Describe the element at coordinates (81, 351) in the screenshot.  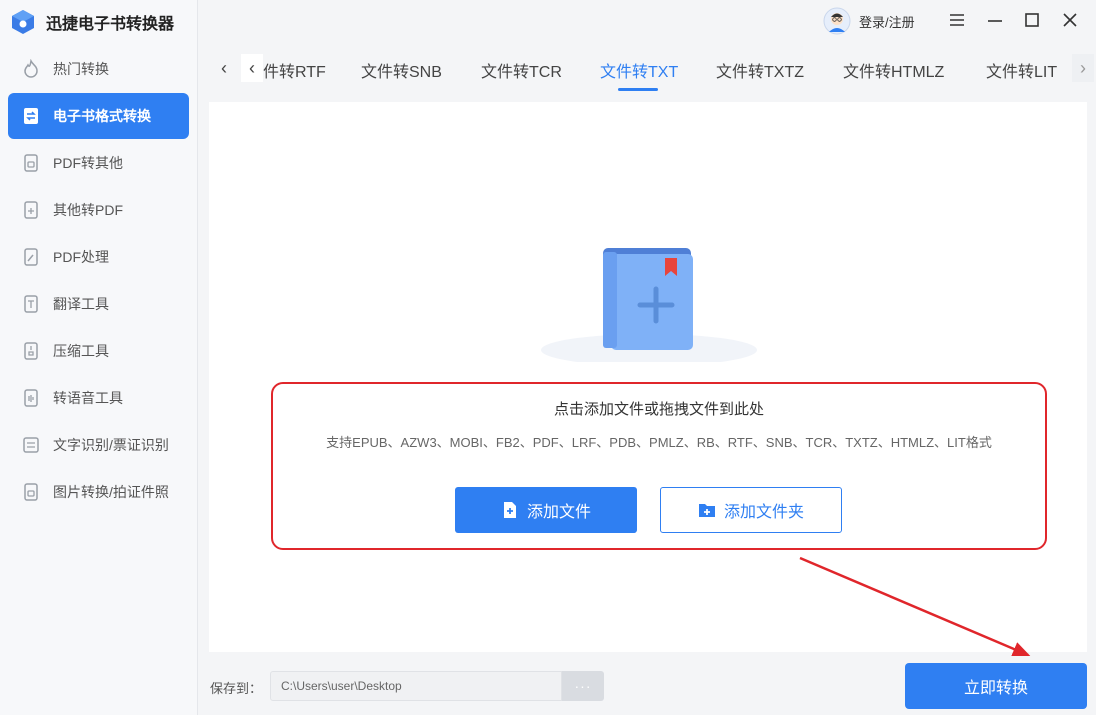
I see `sidebar-item-label: 压缩工具` at that location.